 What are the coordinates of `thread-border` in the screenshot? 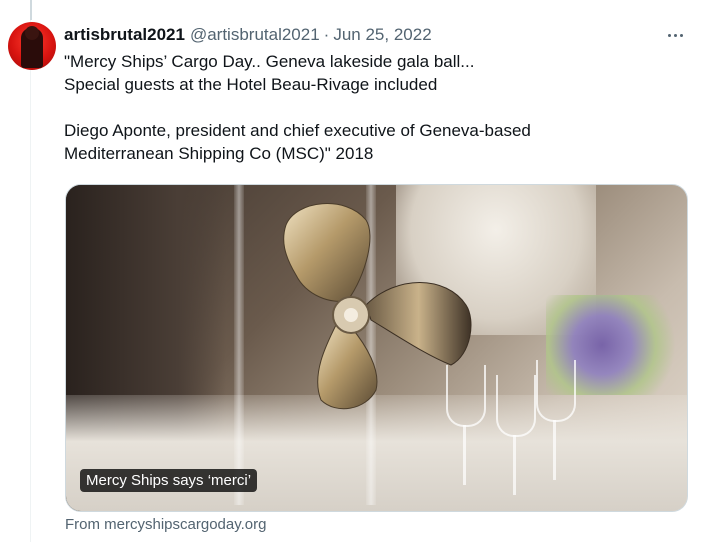 It's located at (30, 271).